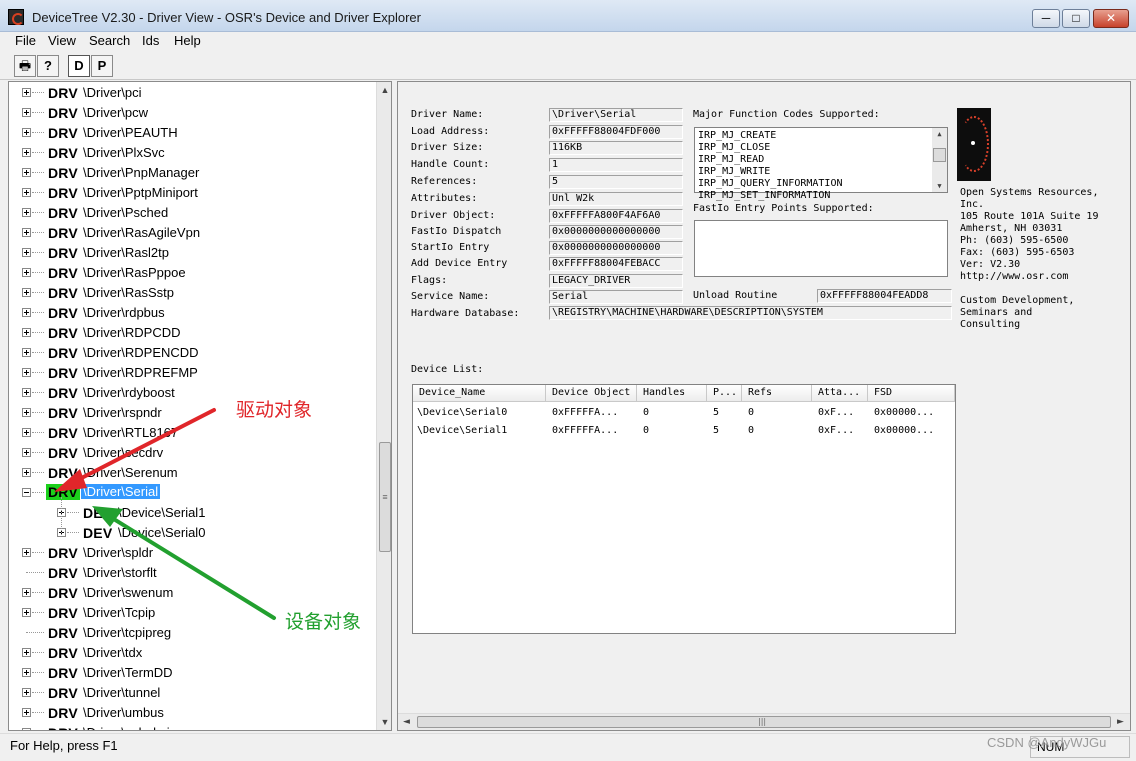 This screenshot has height=761, width=1136. What do you see at coordinates (102, 66) in the screenshot?
I see `pnp-view-button: P` at bounding box center [102, 66].